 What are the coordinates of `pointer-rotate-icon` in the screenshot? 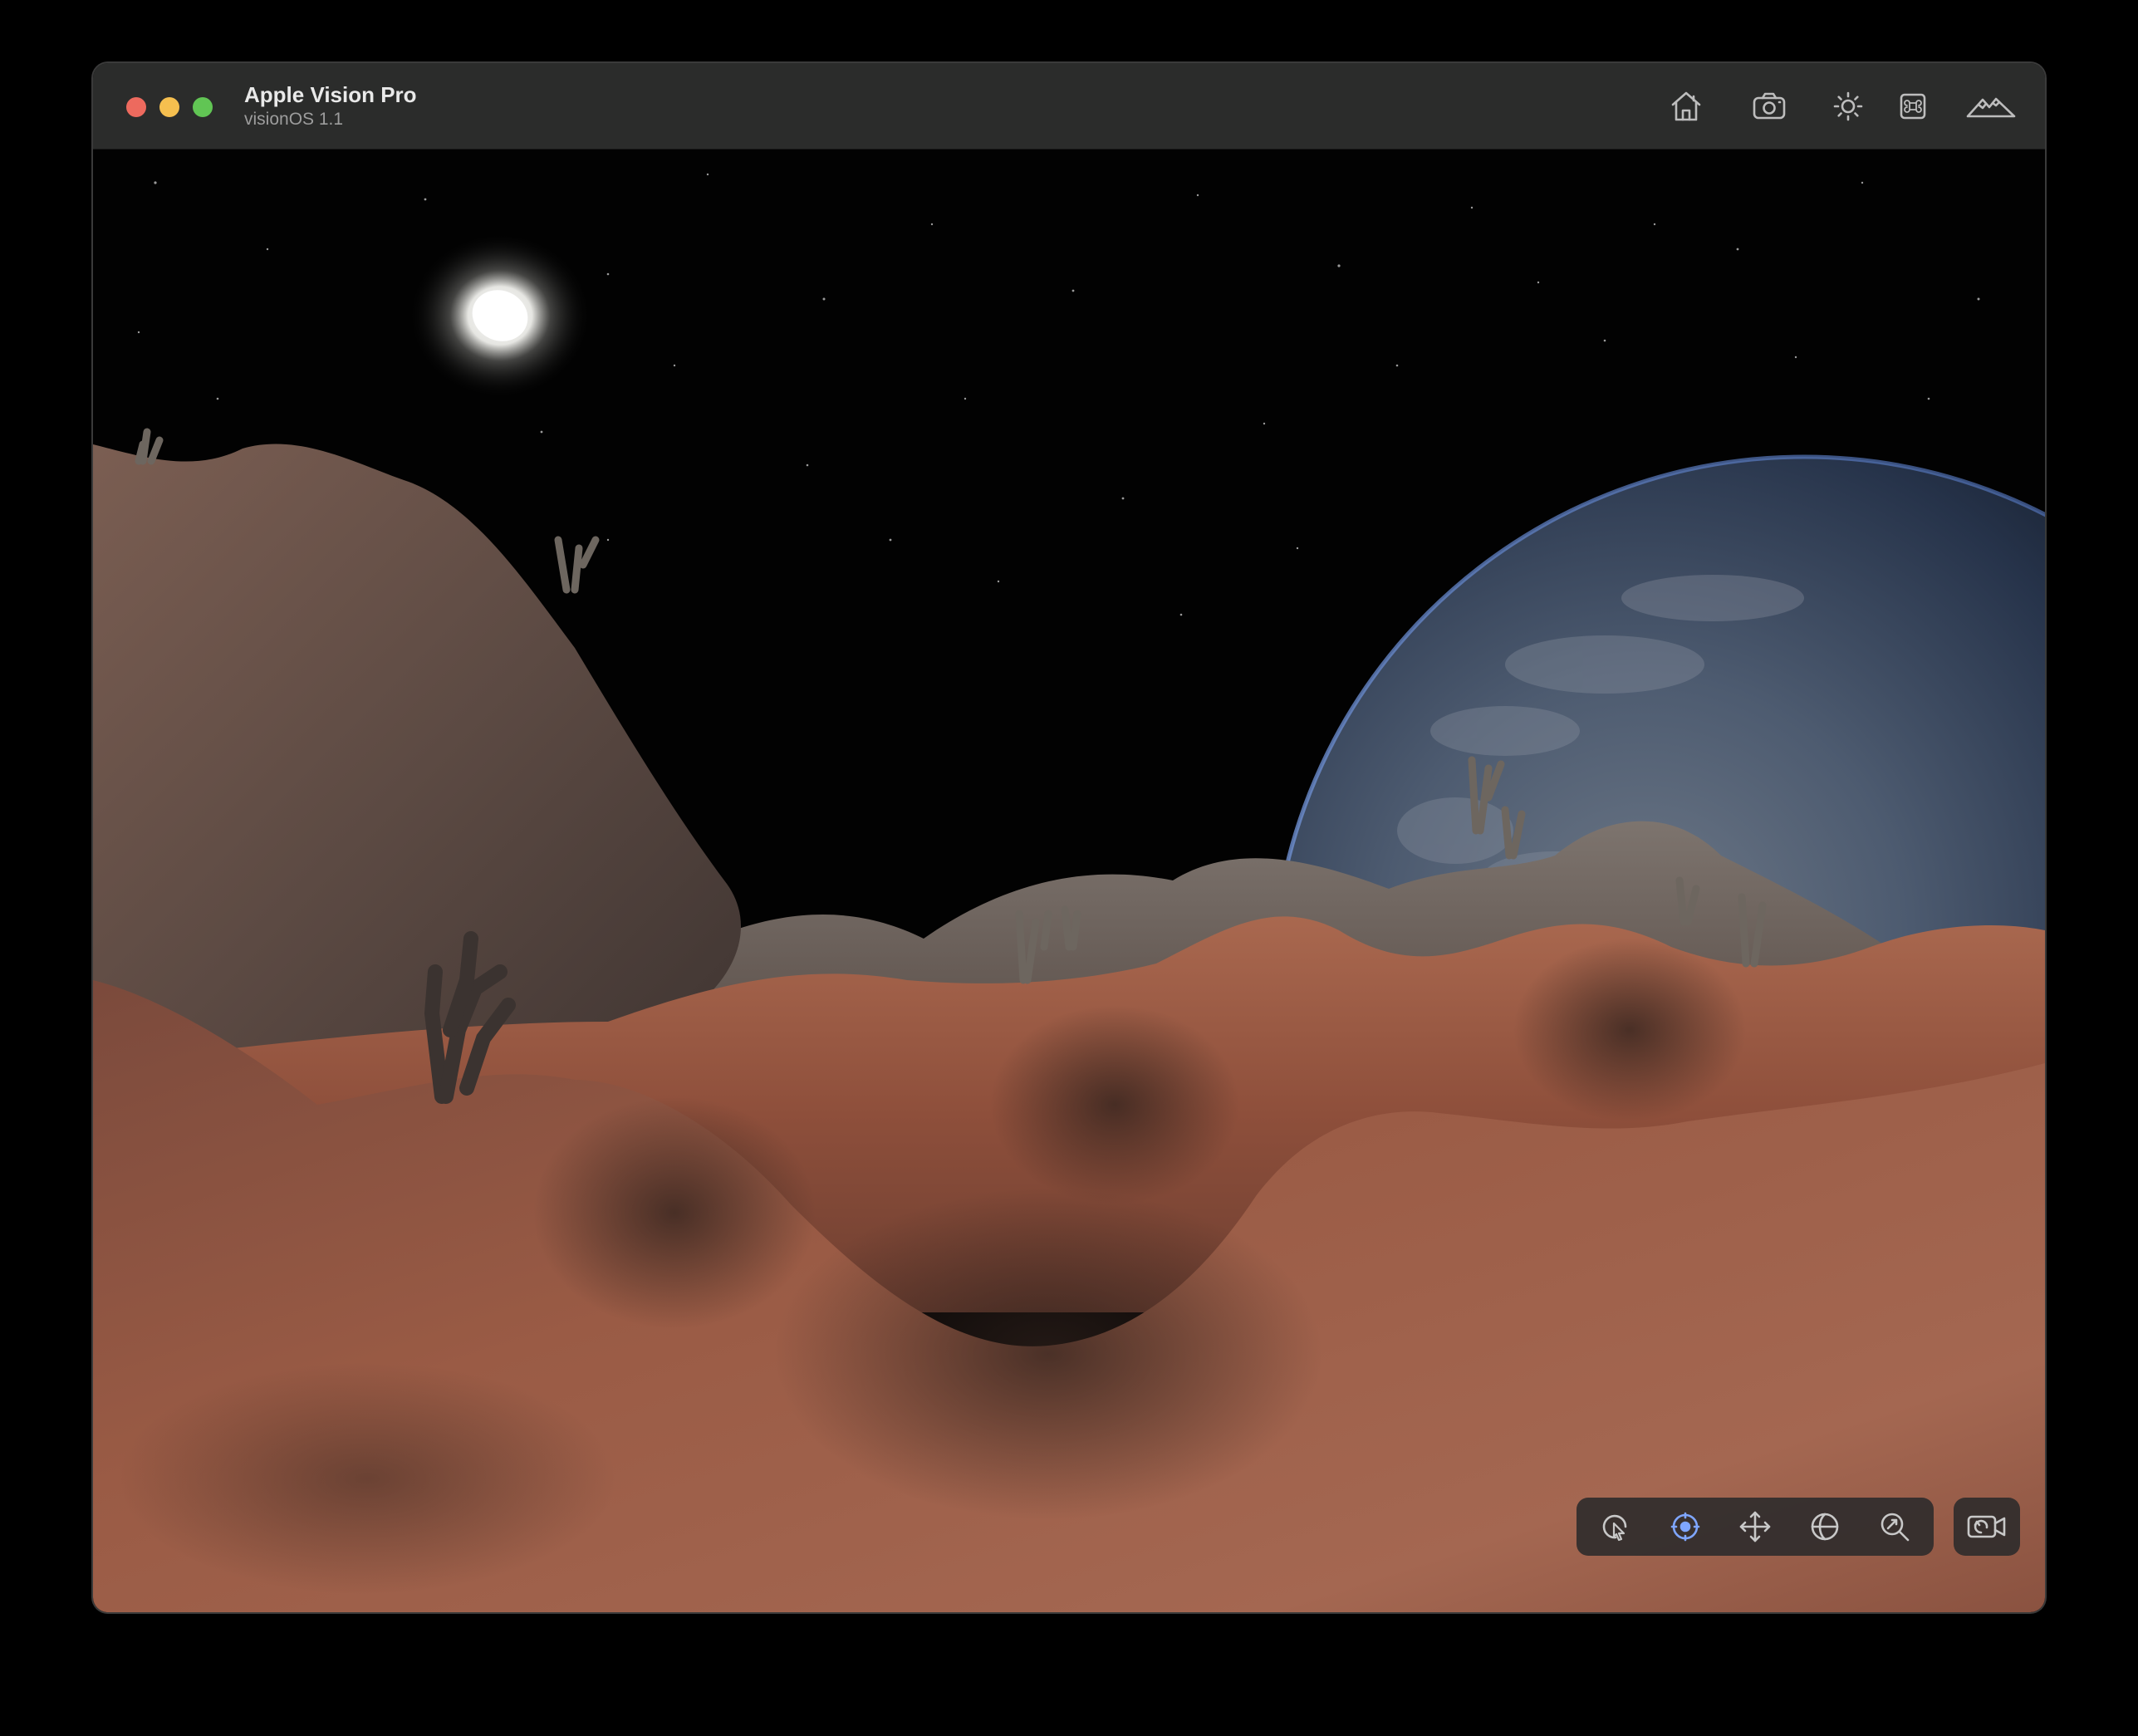 It's located at (1615, 1528).